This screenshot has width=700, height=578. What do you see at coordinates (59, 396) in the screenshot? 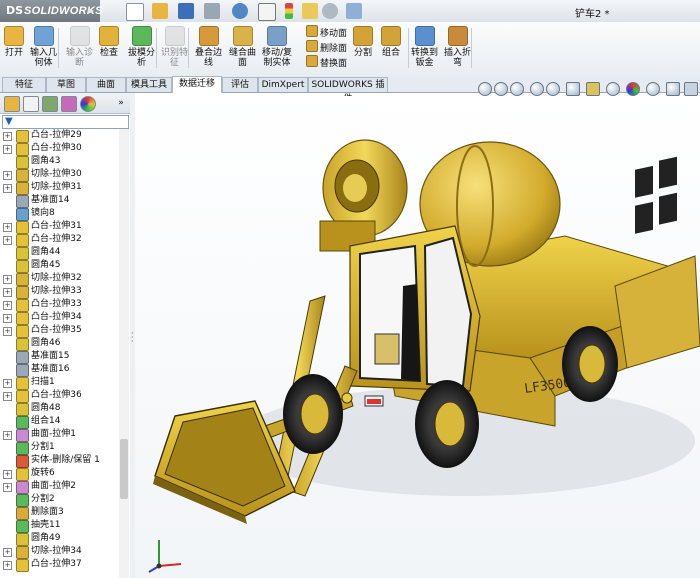
I see `tree-node: + 凸台-拉伸36` at bounding box center [59, 396].